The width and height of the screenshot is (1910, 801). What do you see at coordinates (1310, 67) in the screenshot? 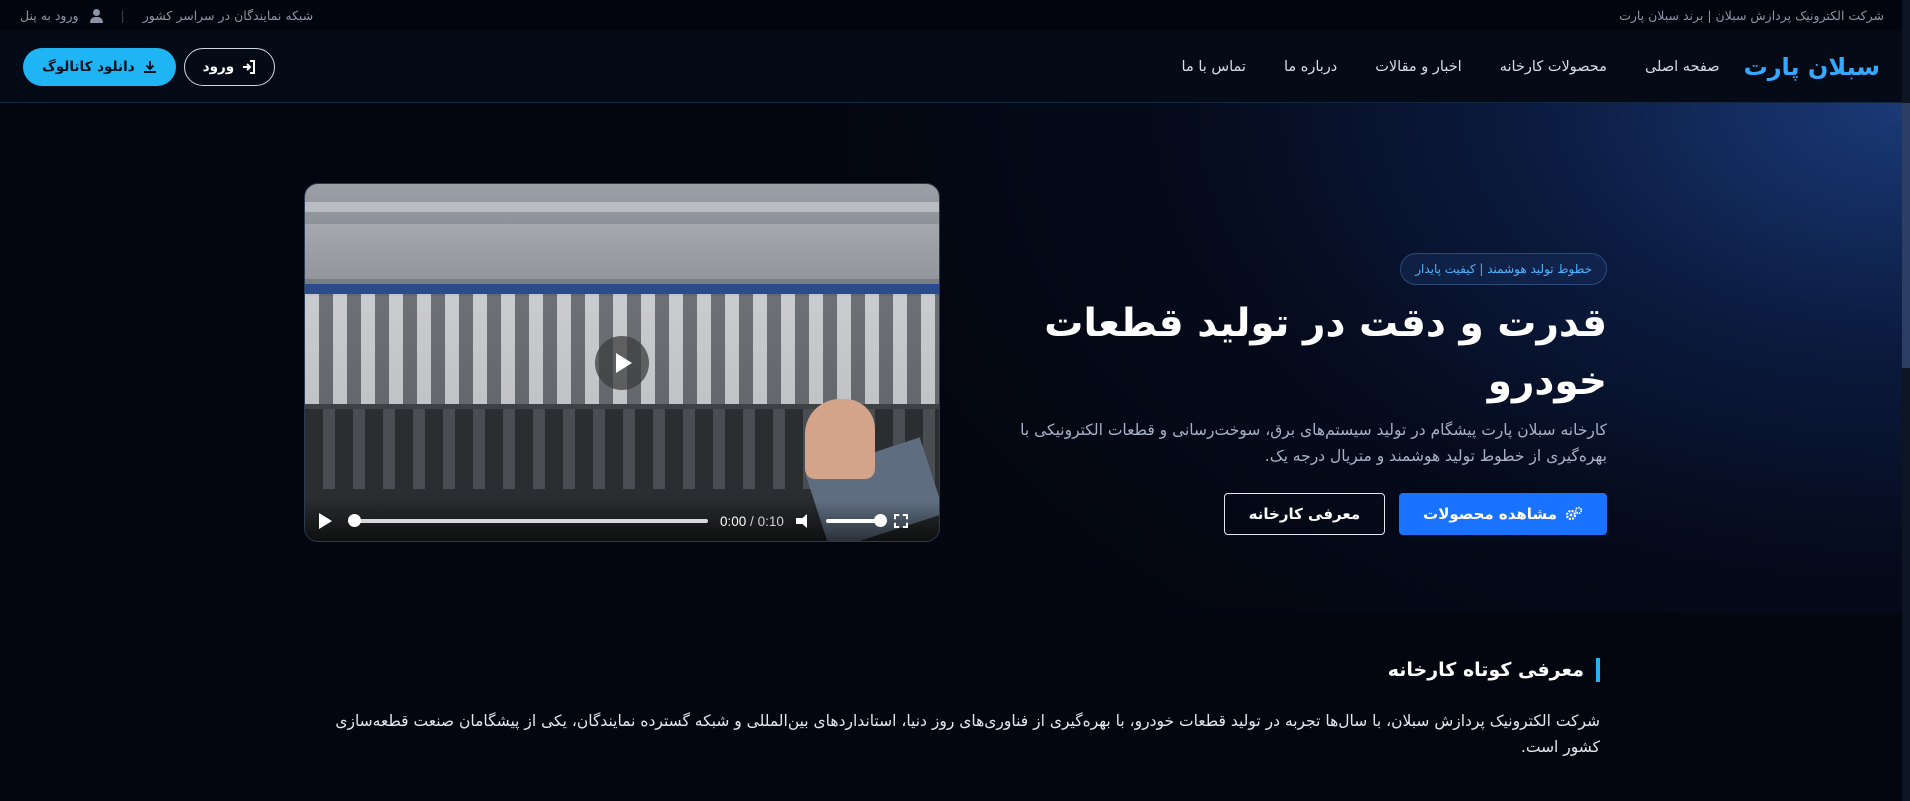
I see `nav-item-about: درباره ما` at bounding box center [1310, 67].